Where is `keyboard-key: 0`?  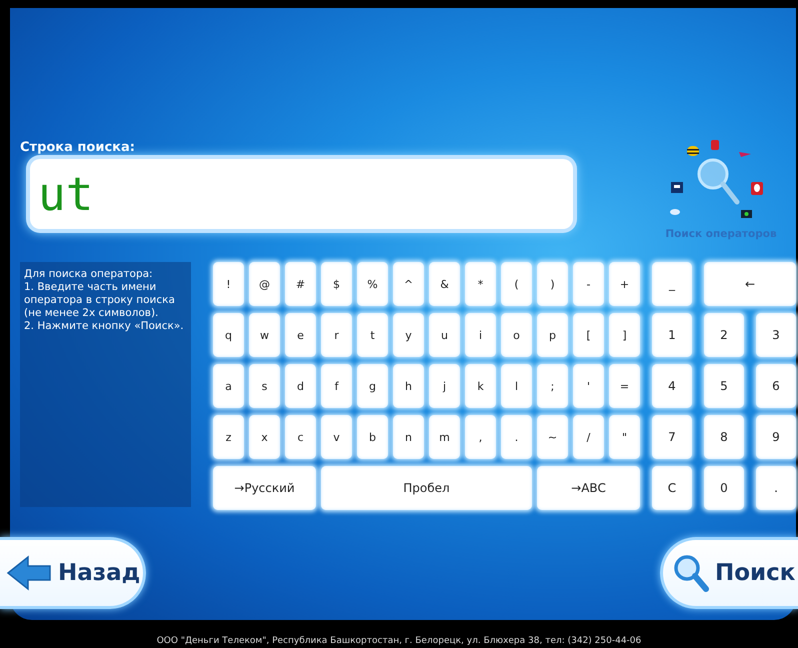
keyboard-key: 0 is located at coordinates (724, 488).